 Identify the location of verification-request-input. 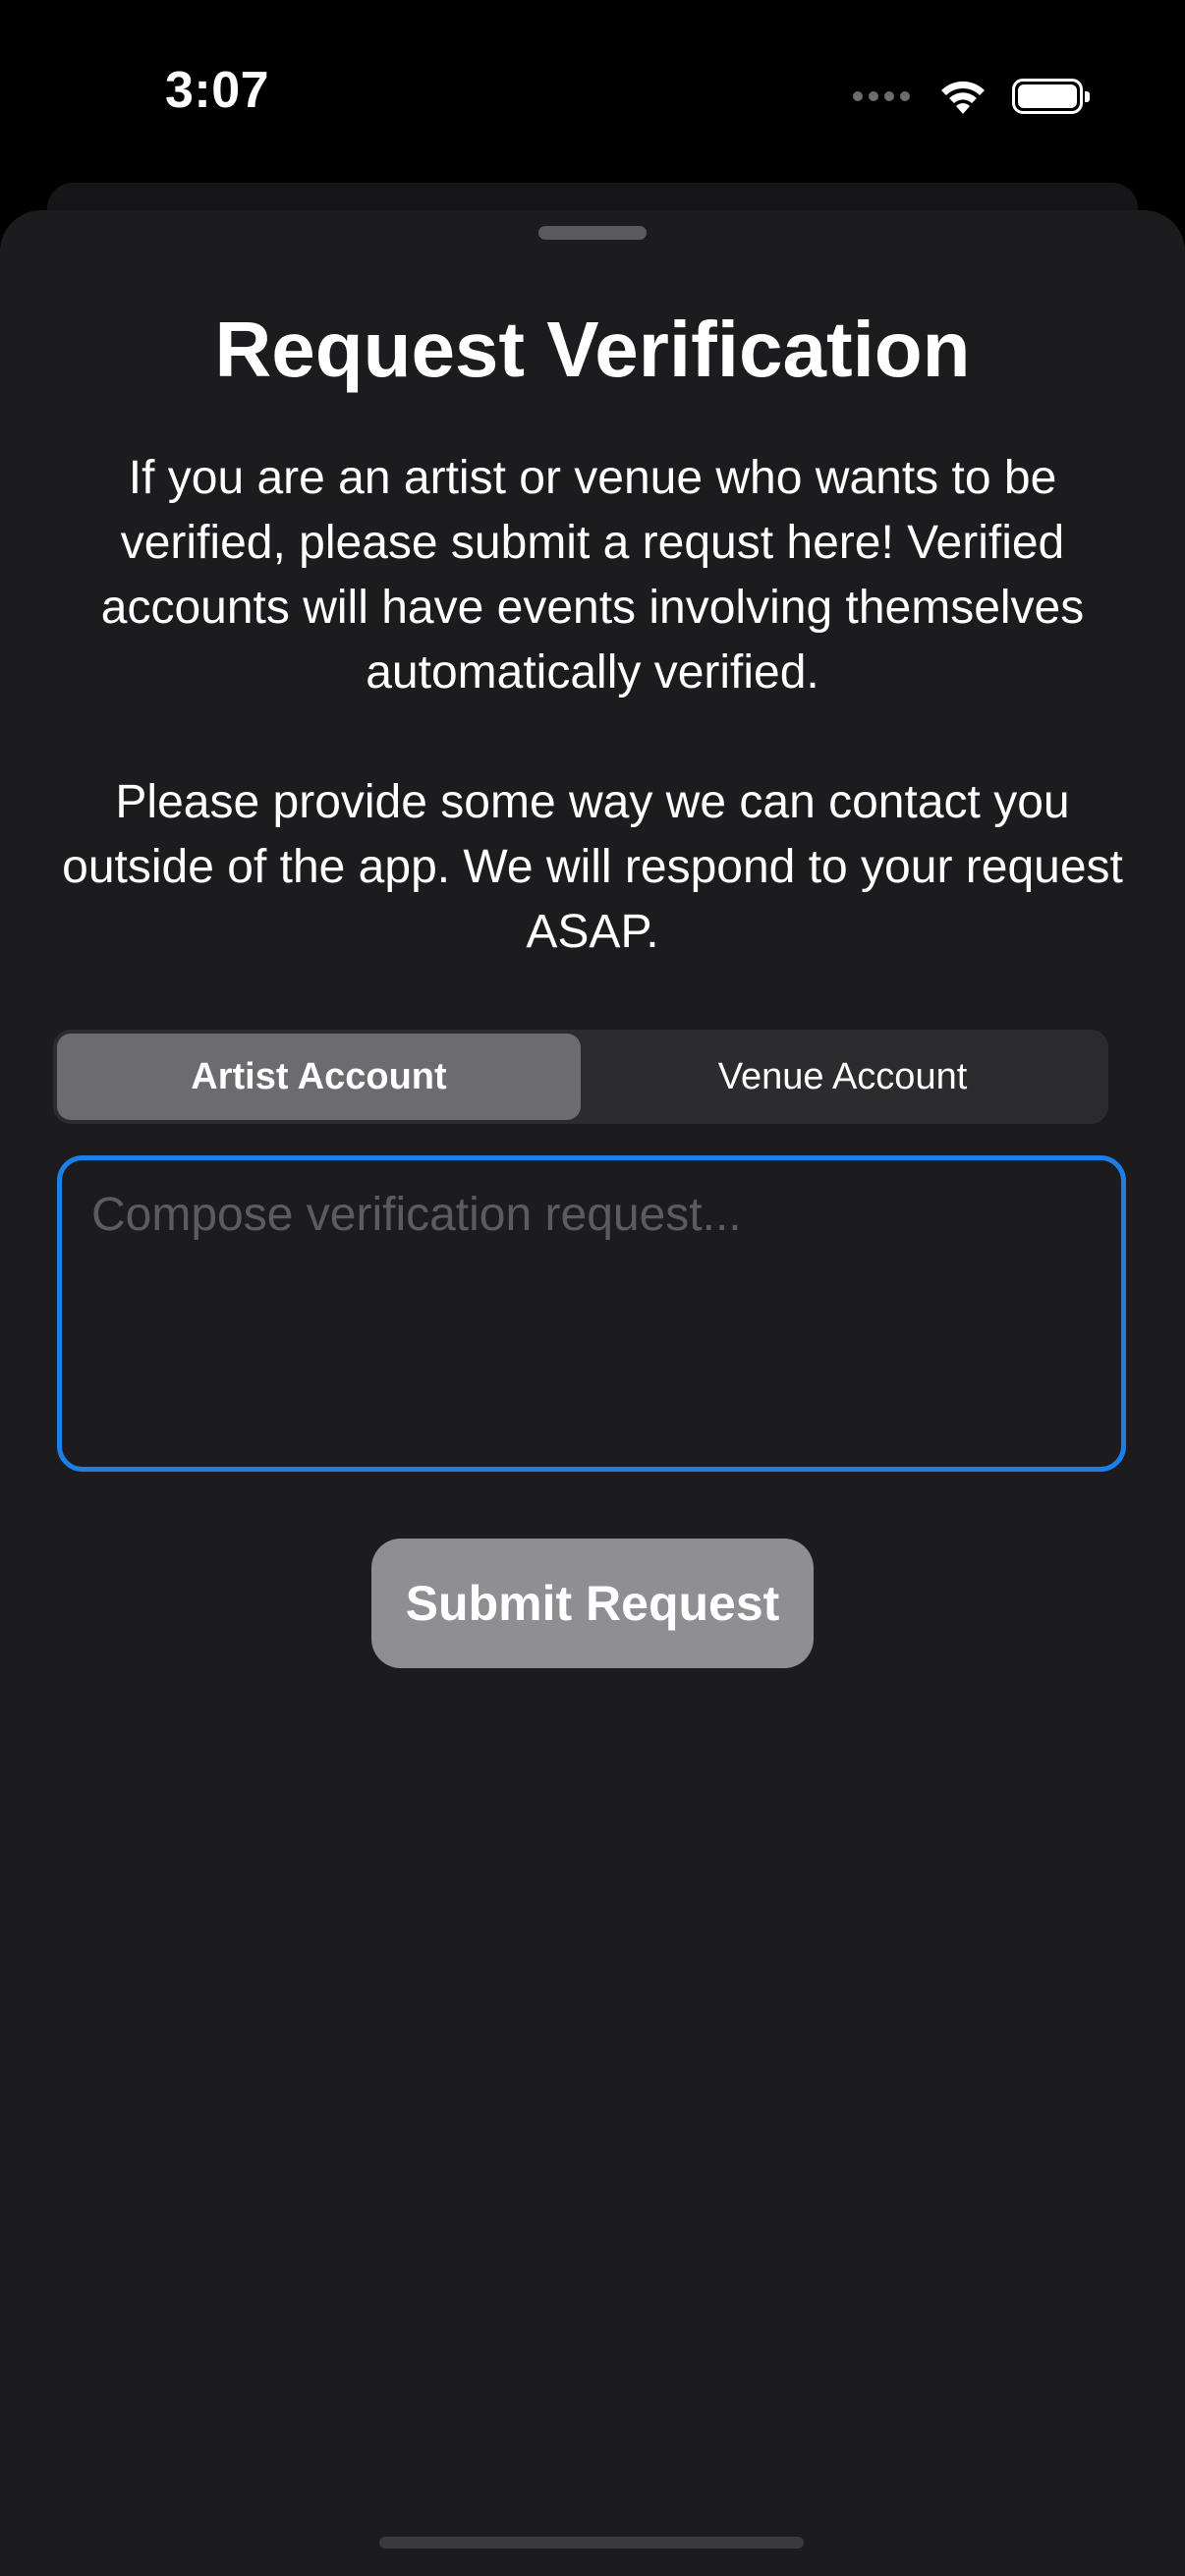
(592, 1313).